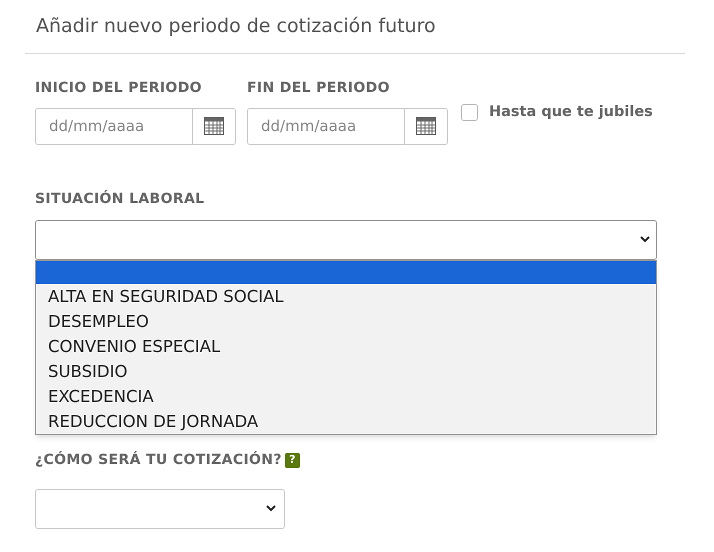 This screenshot has height=552, width=714. Describe the element at coordinates (346, 346) in the screenshot. I see `dropdown-option: CONVENIO ESPECIAL` at that location.